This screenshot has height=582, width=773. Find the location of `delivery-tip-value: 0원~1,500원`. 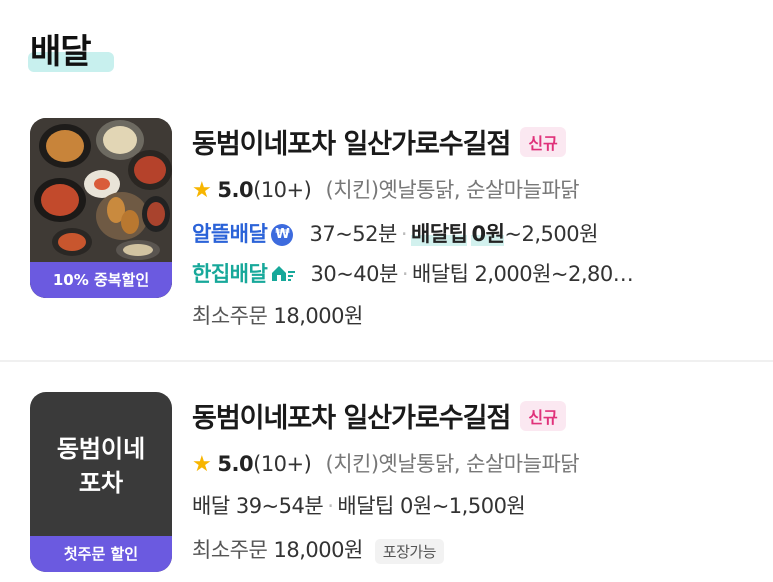

delivery-tip-value: 0원~1,500원 is located at coordinates (463, 506).